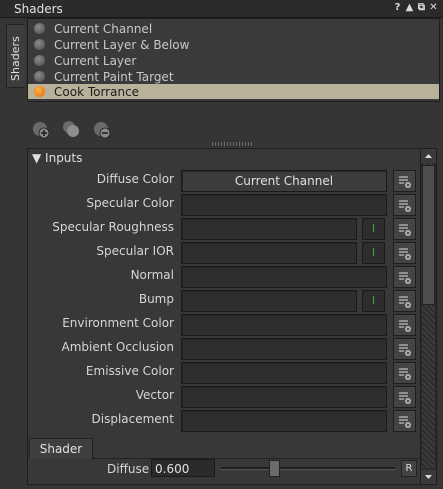 The height and width of the screenshot is (489, 443). I want to click on title-icons: ? ▲ ⧉ ✕, so click(415, 8).